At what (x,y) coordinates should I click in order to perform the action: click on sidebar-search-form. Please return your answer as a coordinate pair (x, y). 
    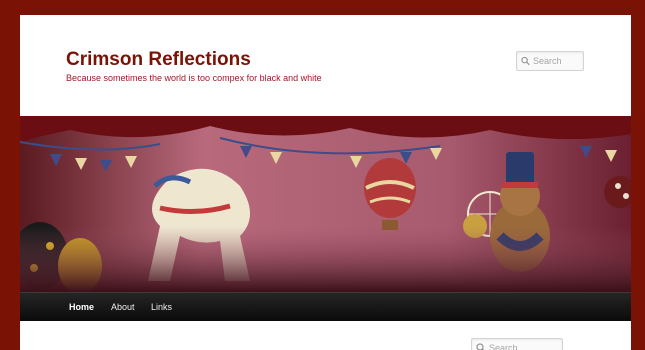
    Looking at the image, I should click on (517, 344).